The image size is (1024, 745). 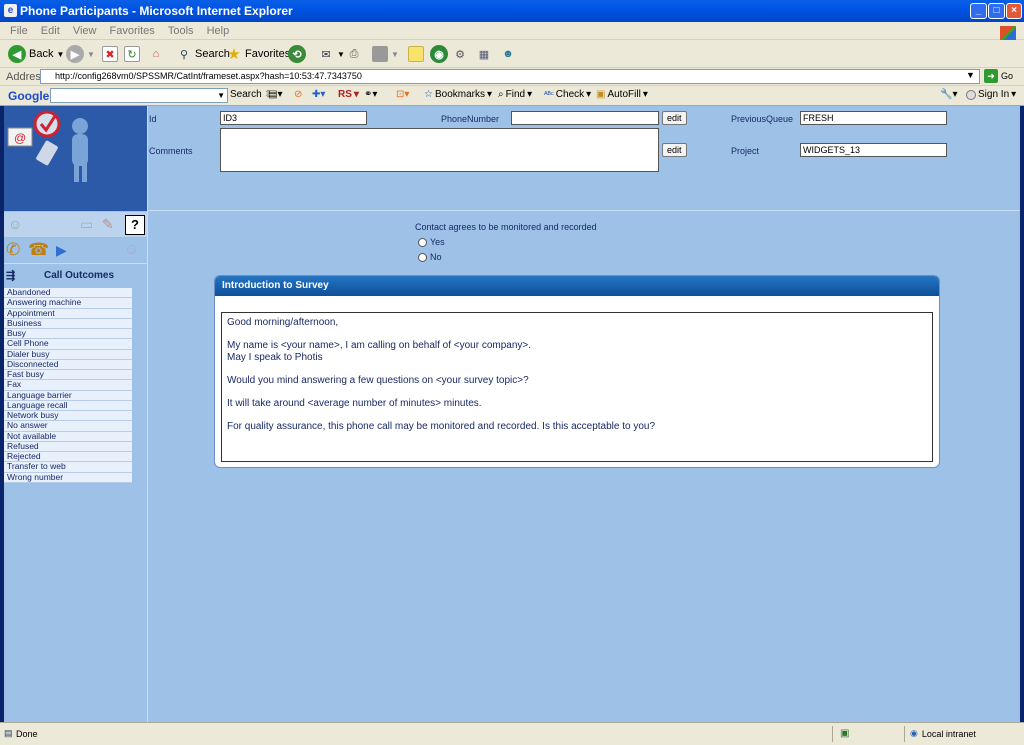 What do you see at coordinates (622, 94) in the screenshot?
I see `autofill-button: ▣ AutoFill ▾` at bounding box center [622, 94].